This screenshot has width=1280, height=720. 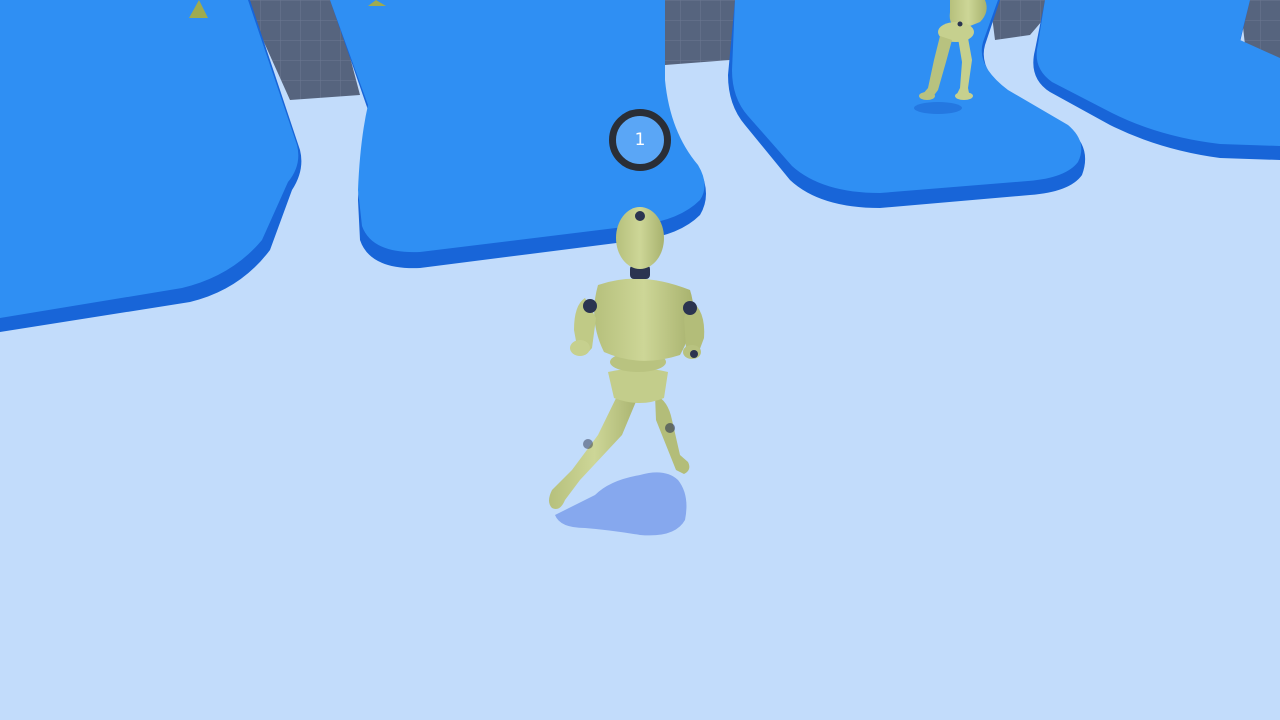 I want to click on player-number-label: 1, so click(x=640, y=140).